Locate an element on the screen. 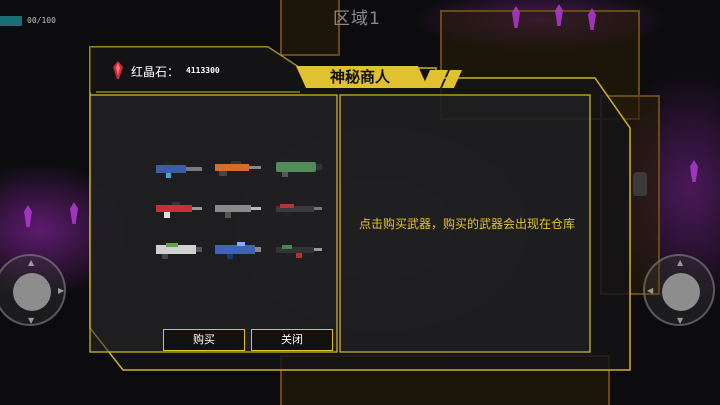 Image resolution: width=720 pixels, height=405 pixels. aim-joystick: ▲ ◀ ▼ is located at coordinates (679, 290).